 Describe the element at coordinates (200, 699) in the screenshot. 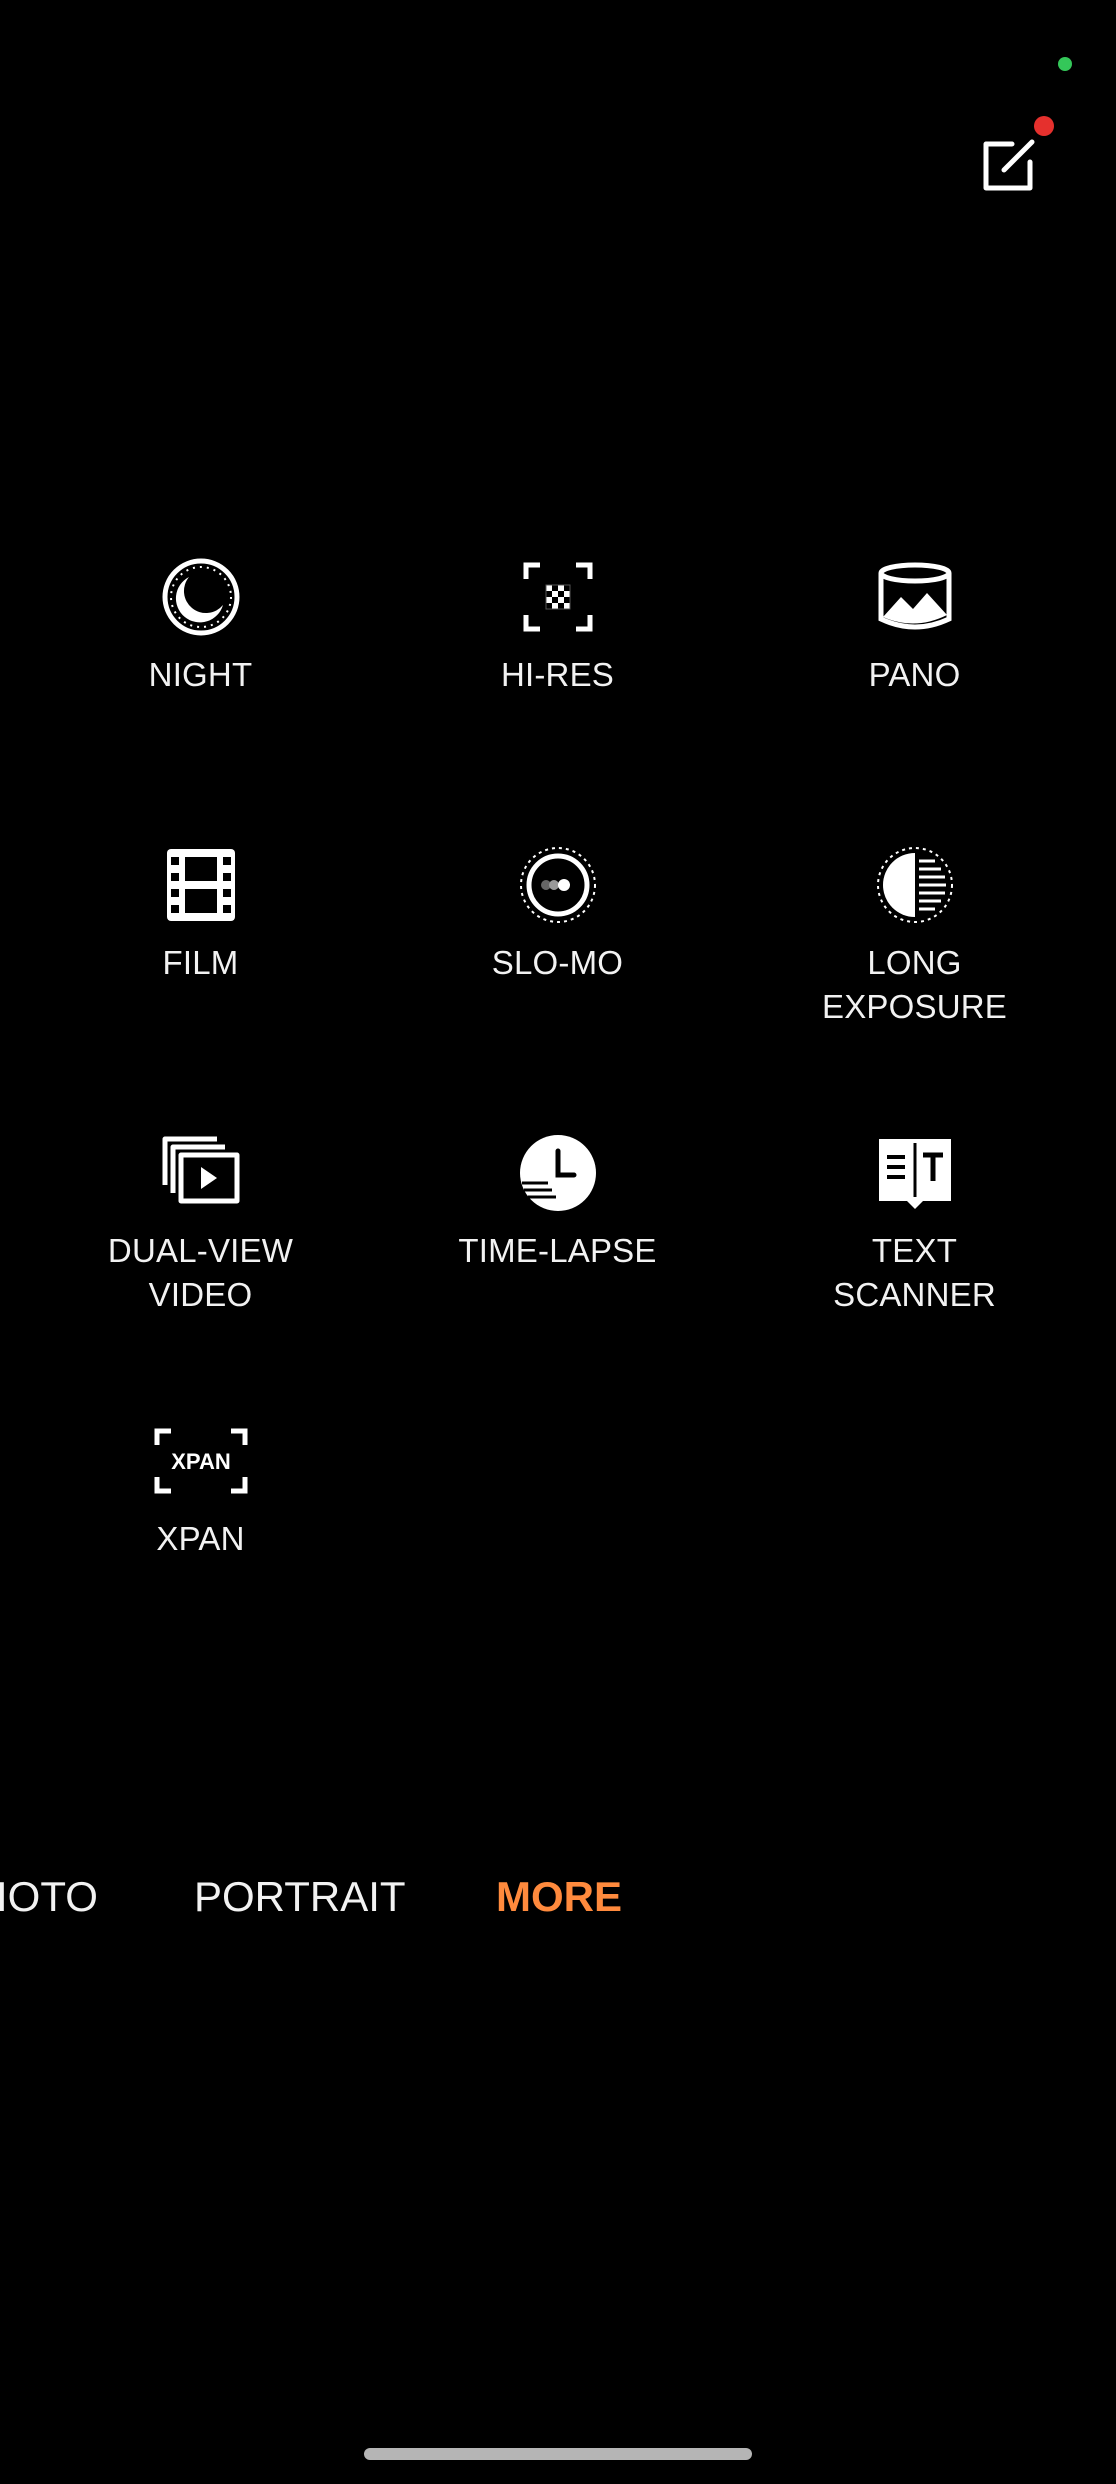

I see `mode-night: NIGHT` at that location.